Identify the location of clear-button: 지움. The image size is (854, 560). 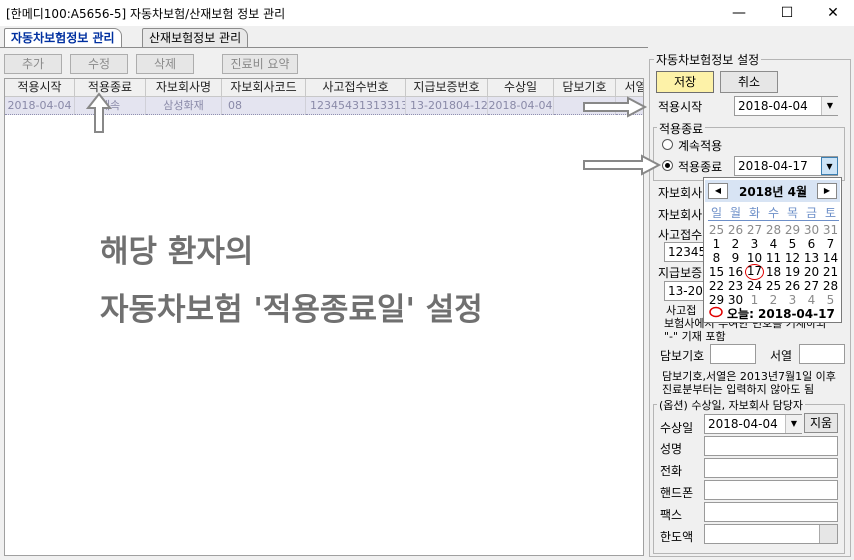
(821, 423).